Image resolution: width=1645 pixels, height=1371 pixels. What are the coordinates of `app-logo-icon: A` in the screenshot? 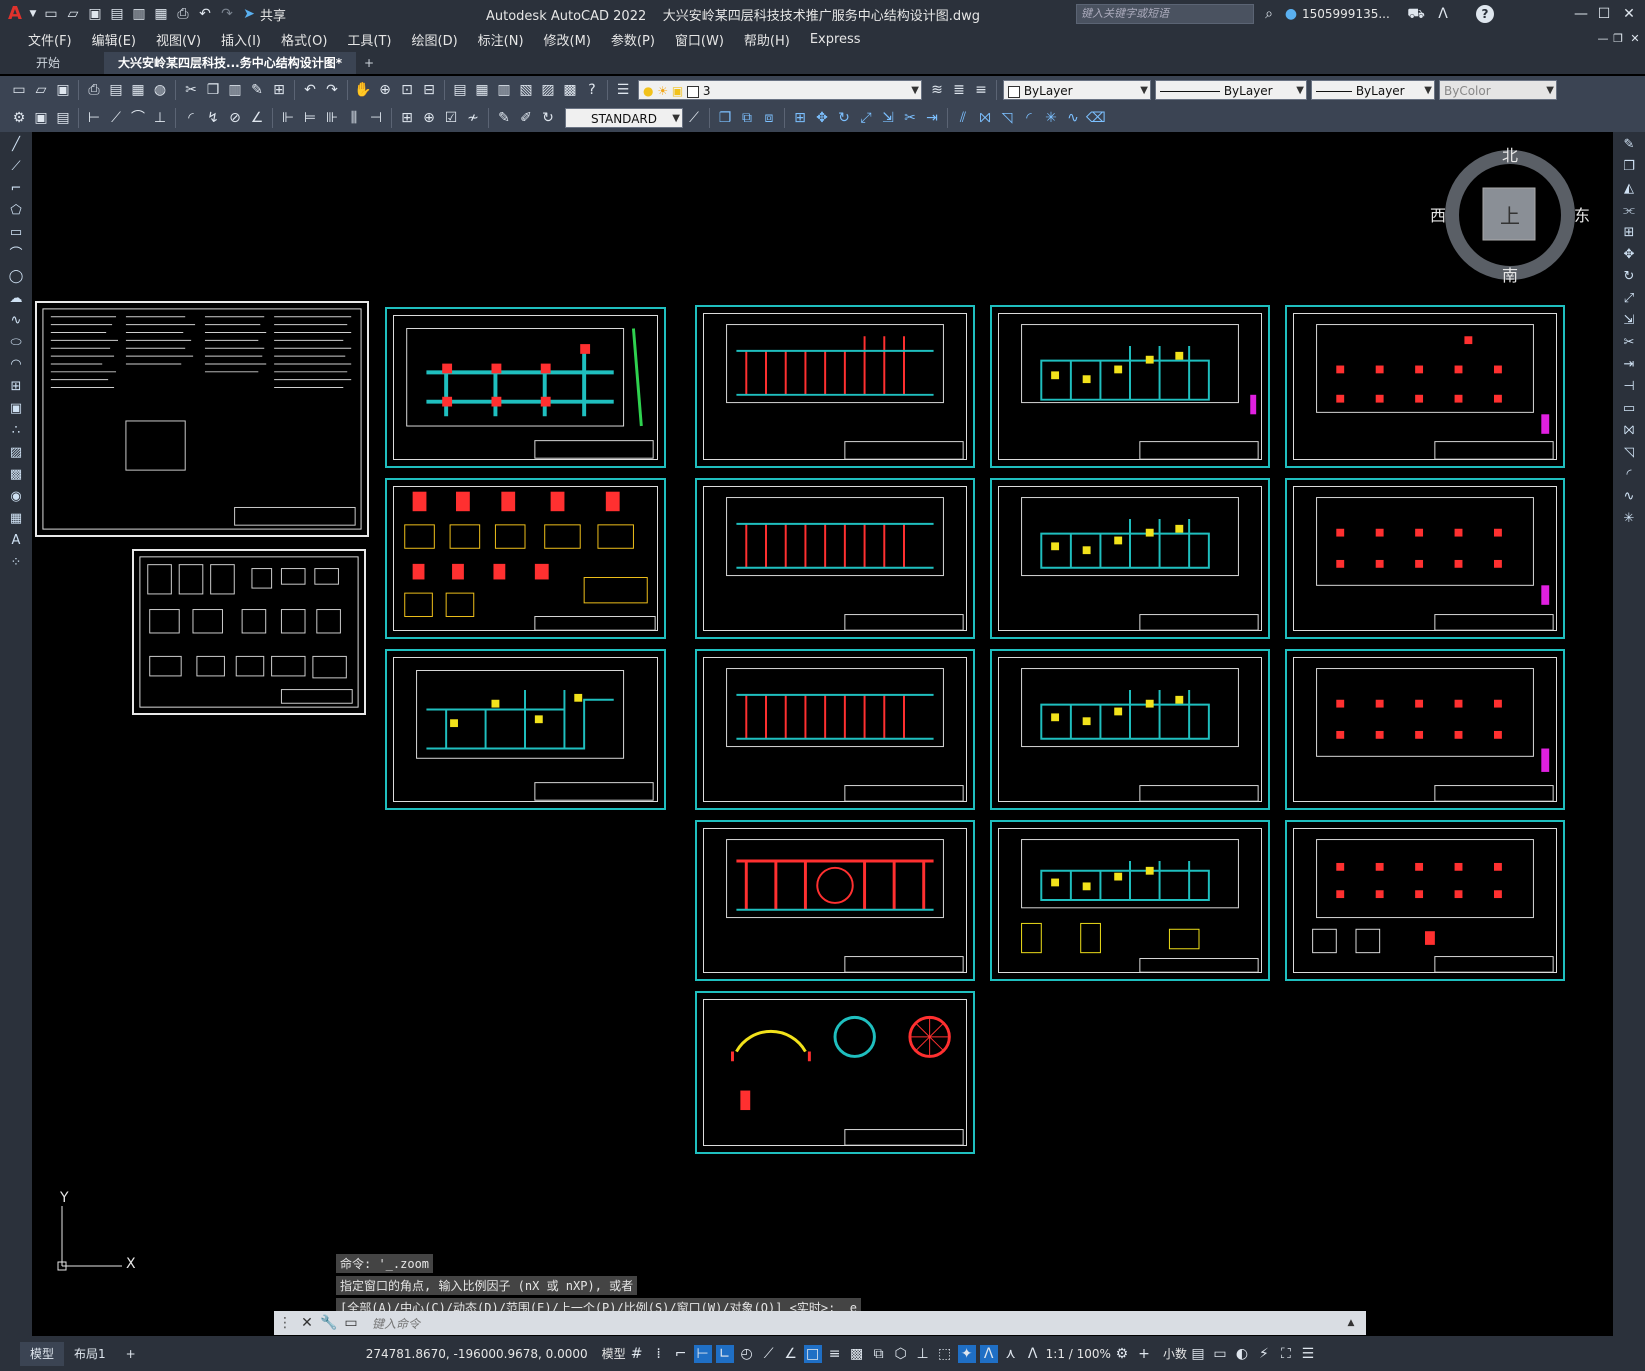 It's located at (15, 14).